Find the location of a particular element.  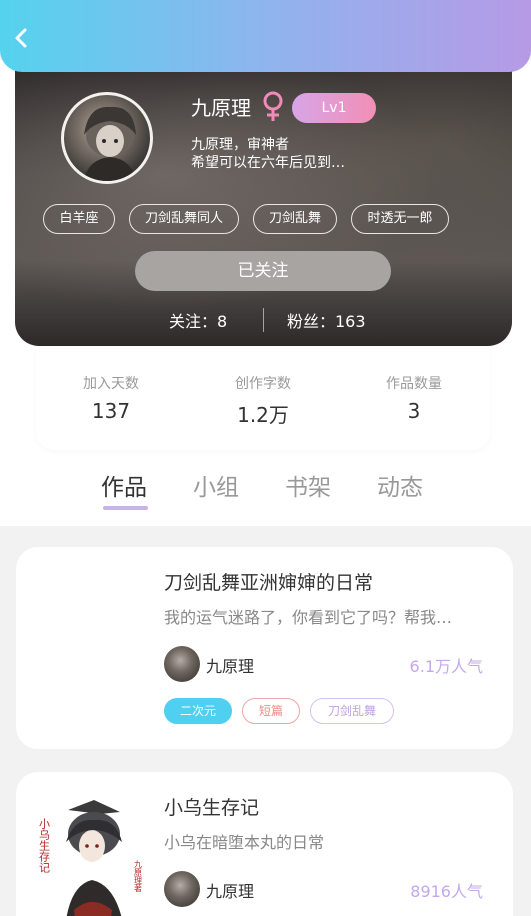

tab-bar: 作品 小组 书架 动态 is located at coordinates (265, 490).